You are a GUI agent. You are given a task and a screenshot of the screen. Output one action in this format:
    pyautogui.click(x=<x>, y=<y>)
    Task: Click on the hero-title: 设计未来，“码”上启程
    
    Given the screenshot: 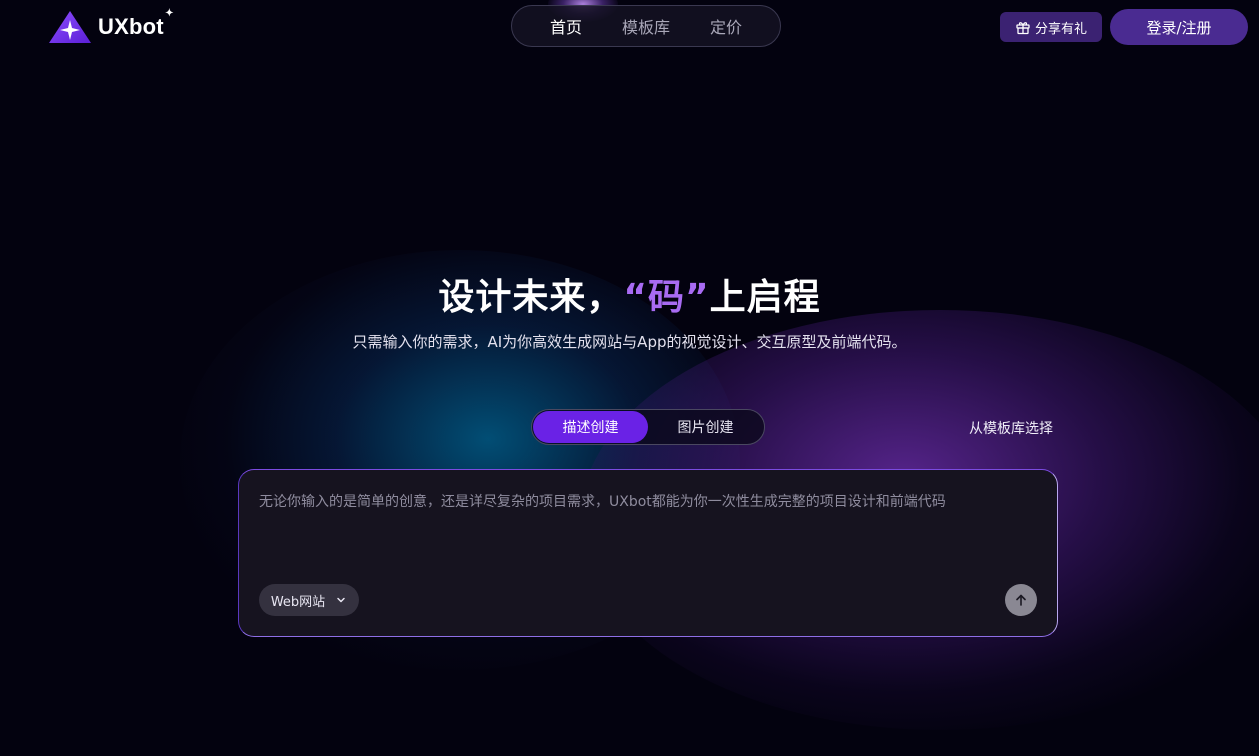 What is the action you would take?
    pyautogui.click(x=629, y=294)
    